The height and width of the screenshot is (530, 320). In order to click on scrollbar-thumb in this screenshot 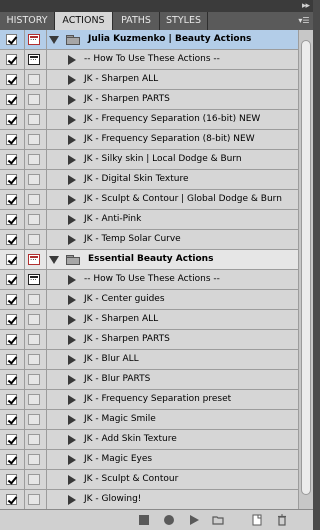, I will do `click(306, 267)`.